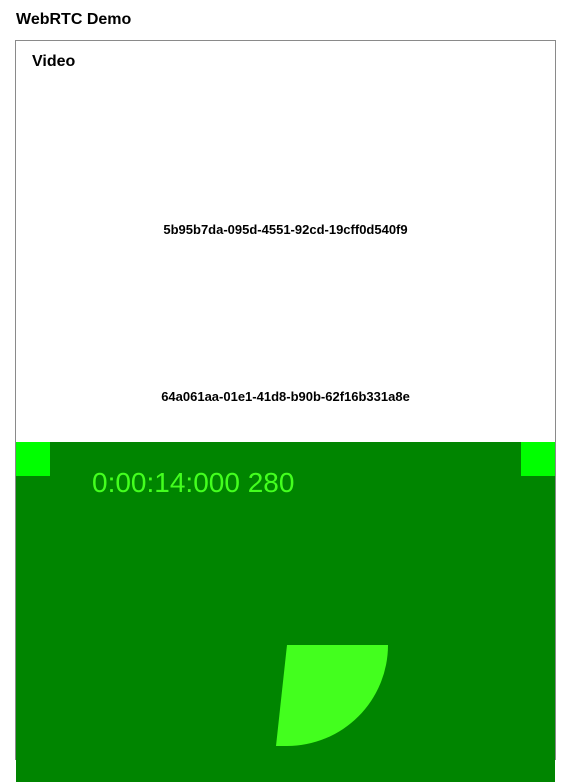  I want to click on remote-peer-id: 64a061aa-01e1-41d8-b90b-62f16b331a8e, so click(285, 396).